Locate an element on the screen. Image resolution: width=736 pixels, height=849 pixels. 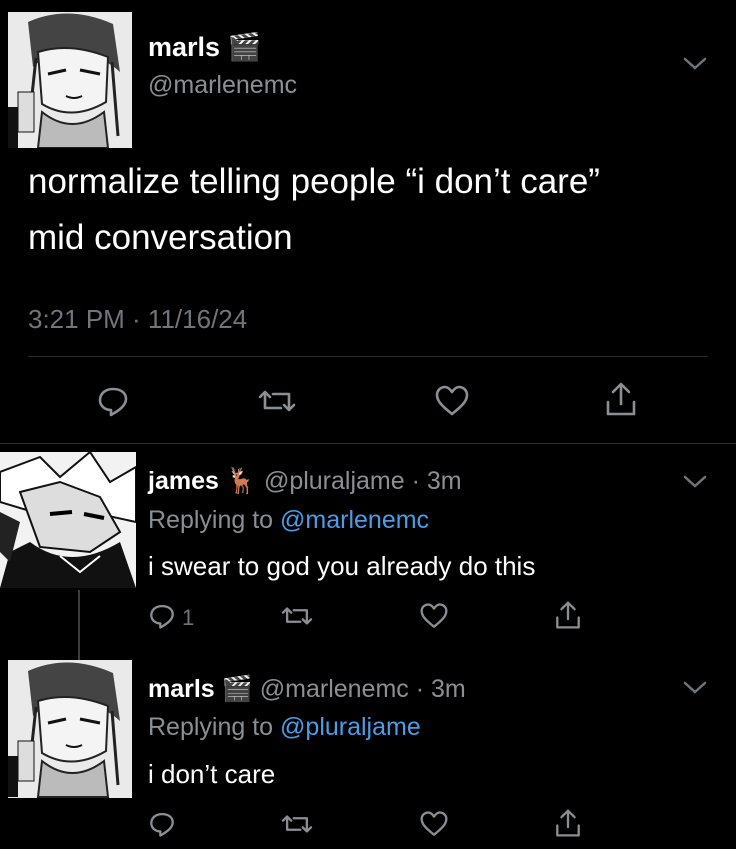
reply1-avatar is located at coordinates (68, 520).